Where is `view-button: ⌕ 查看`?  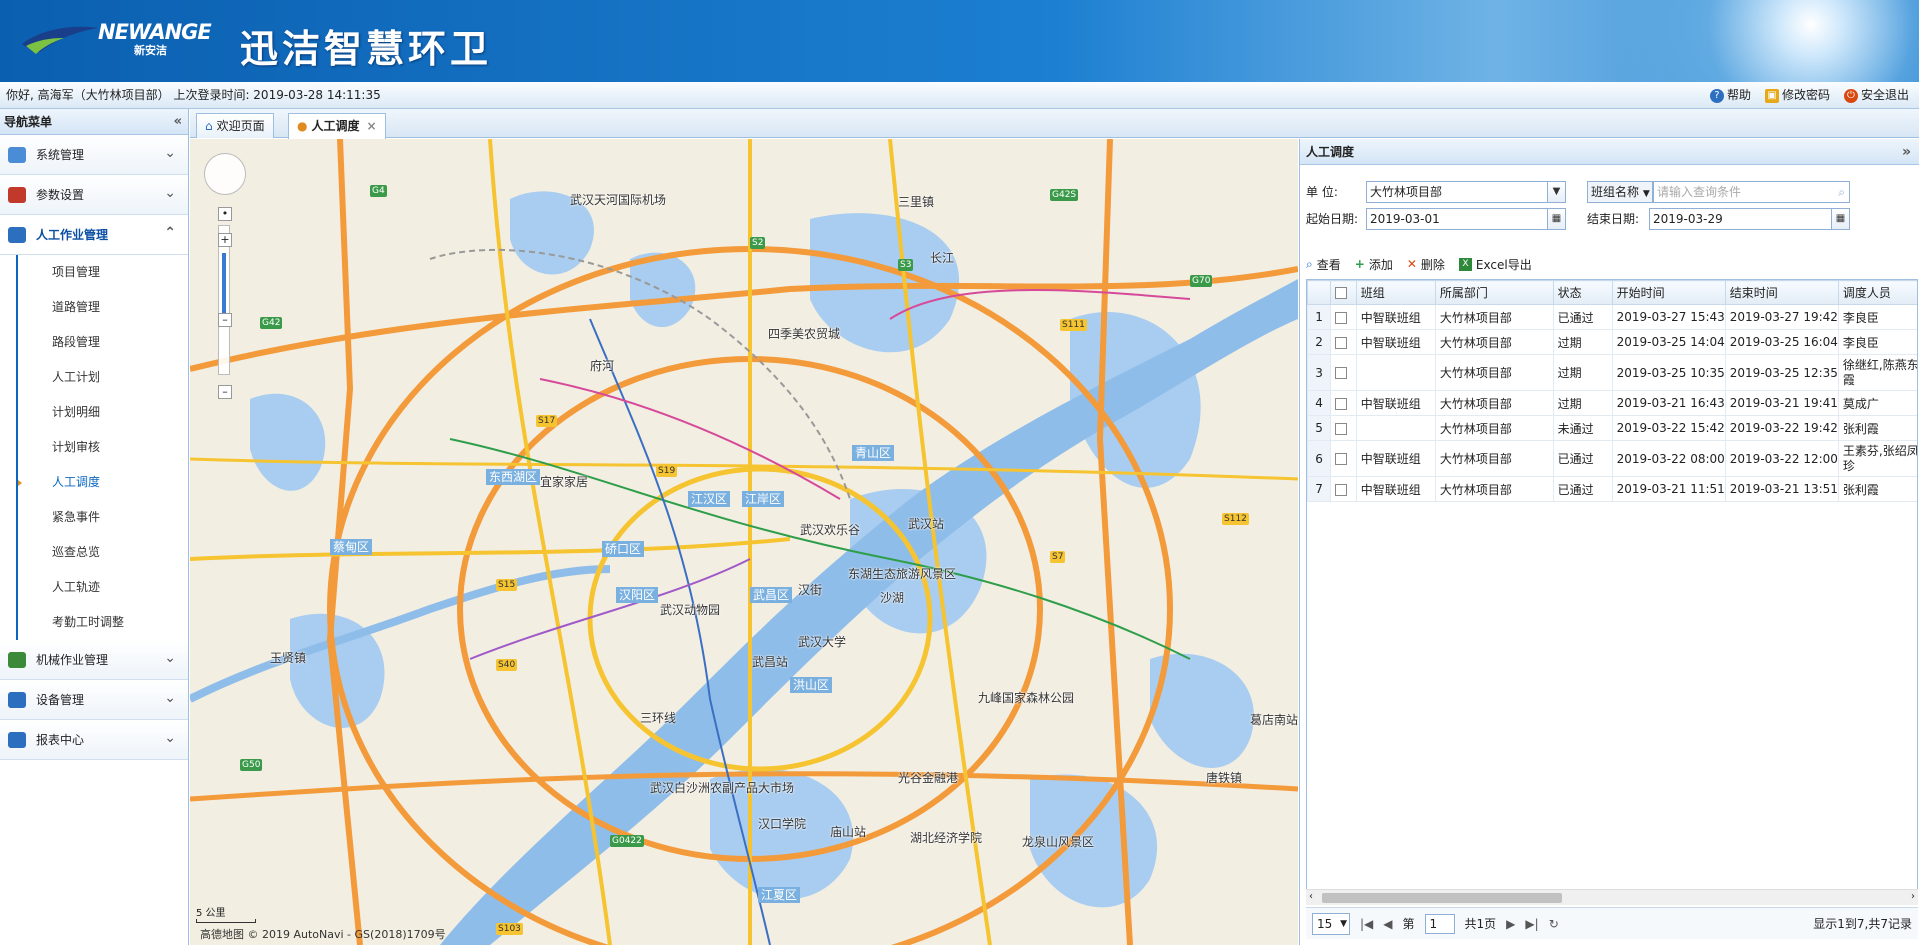 view-button: ⌕ 查看 is located at coordinates (1323, 264).